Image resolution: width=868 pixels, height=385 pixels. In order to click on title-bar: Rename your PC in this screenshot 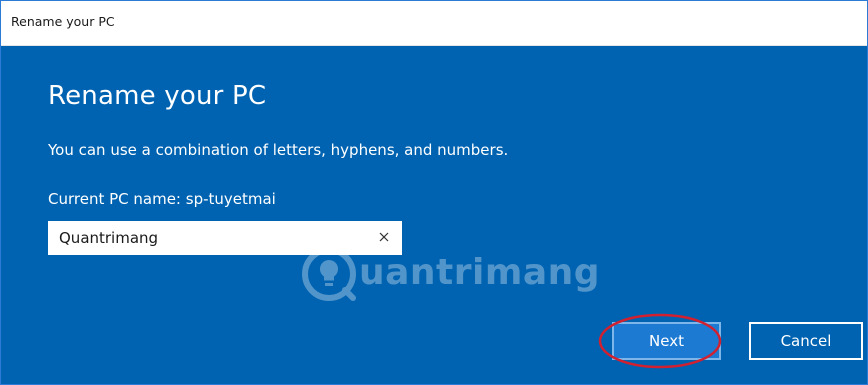, I will do `click(434, 23)`.